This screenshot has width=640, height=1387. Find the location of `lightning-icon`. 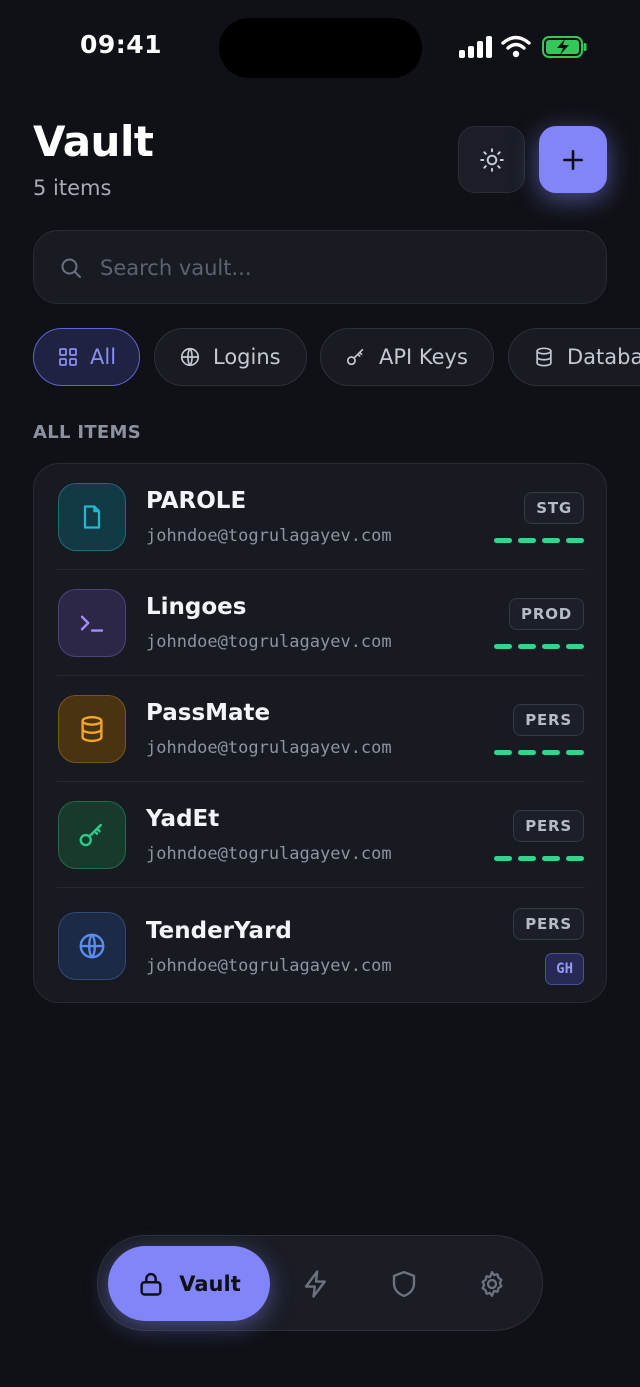

lightning-icon is located at coordinates (315, 1284).